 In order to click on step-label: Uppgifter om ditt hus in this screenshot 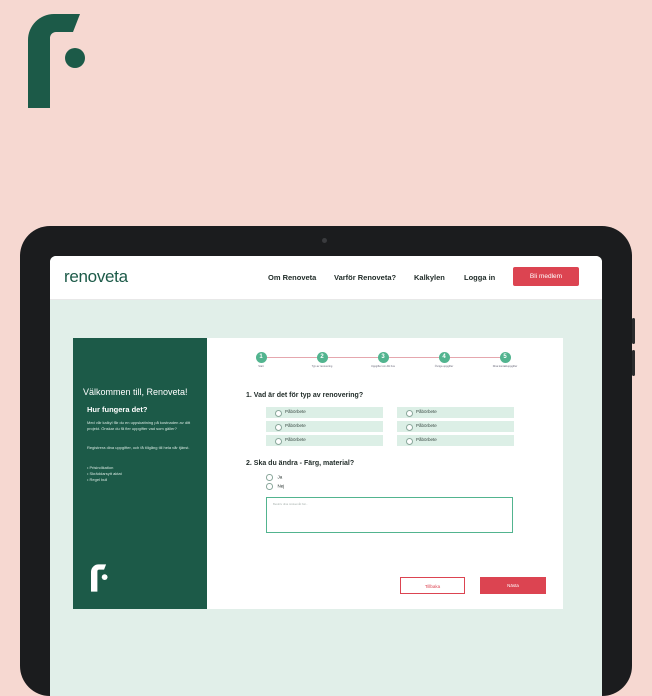, I will do `click(383, 366)`.